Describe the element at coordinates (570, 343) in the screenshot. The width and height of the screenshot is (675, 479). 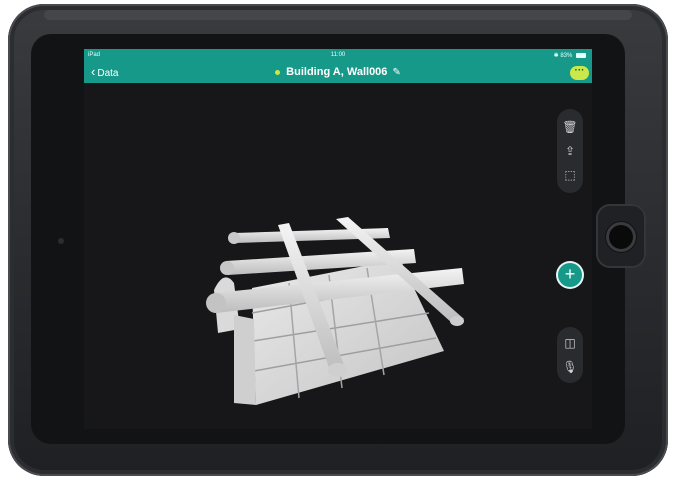
I see `split-view-icon: ◫` at that location.